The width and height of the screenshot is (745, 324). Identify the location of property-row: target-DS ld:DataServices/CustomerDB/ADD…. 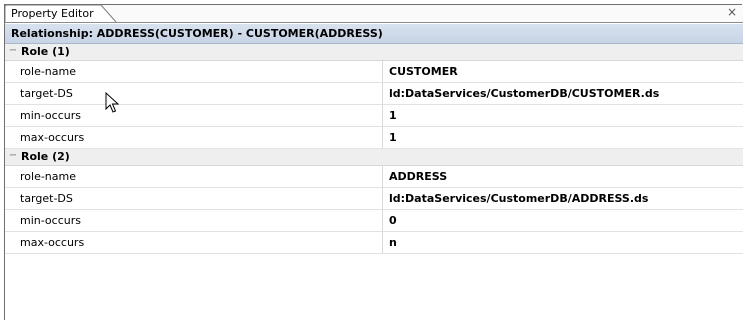
(374, 199).